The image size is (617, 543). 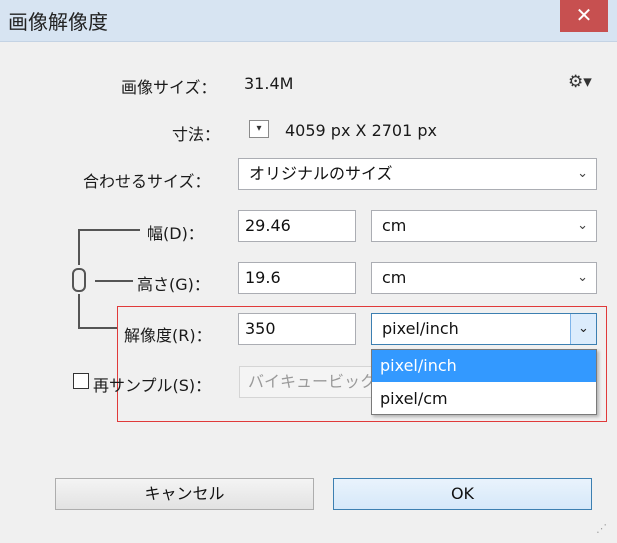 I want to click on dimensions-label: 寸法：, so click(x=196, y=134).